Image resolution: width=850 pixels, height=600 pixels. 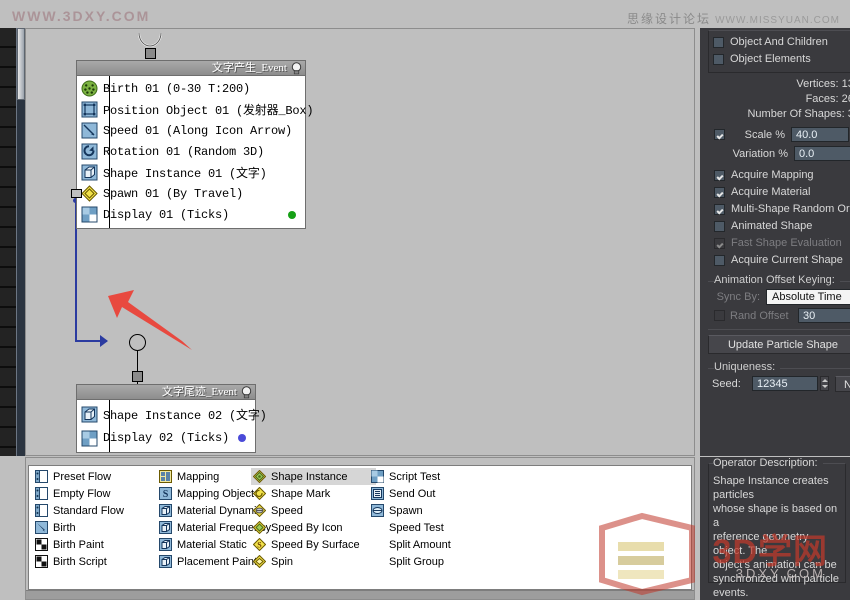 What do you see at coordinates (782, 192) in the screenshot?
I see `checkbox-acquire-material: Acquire Material` at bounding box center [782, 192].